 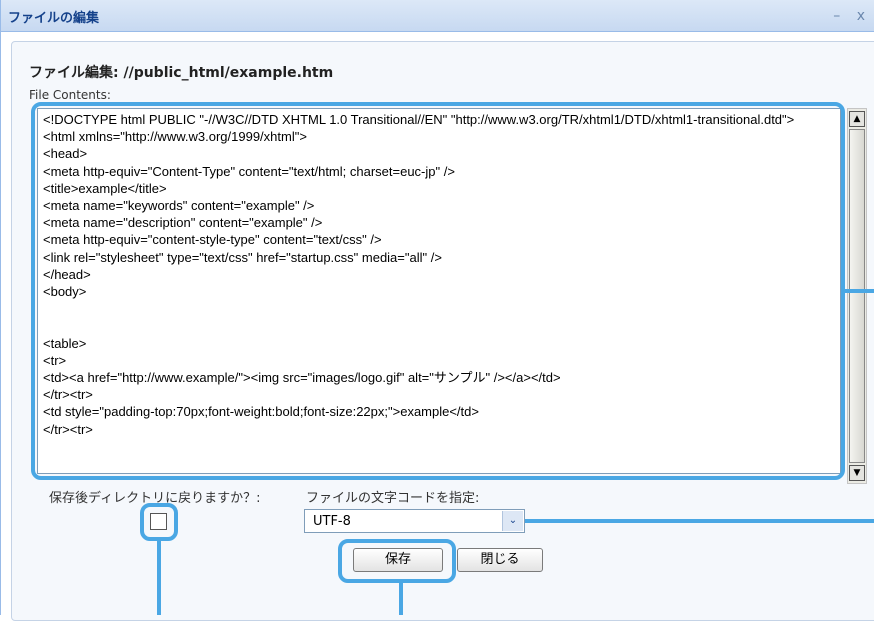 I want to click on encoding-label: ファイルの文字コードを指定:, so click(x=393, y=498).